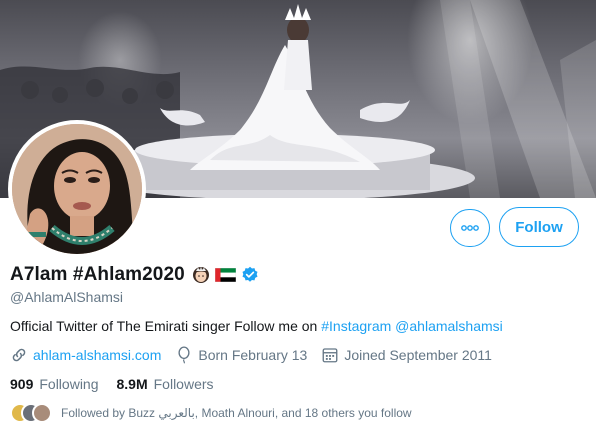  I want to click on avatar-image, so click(77, 189).